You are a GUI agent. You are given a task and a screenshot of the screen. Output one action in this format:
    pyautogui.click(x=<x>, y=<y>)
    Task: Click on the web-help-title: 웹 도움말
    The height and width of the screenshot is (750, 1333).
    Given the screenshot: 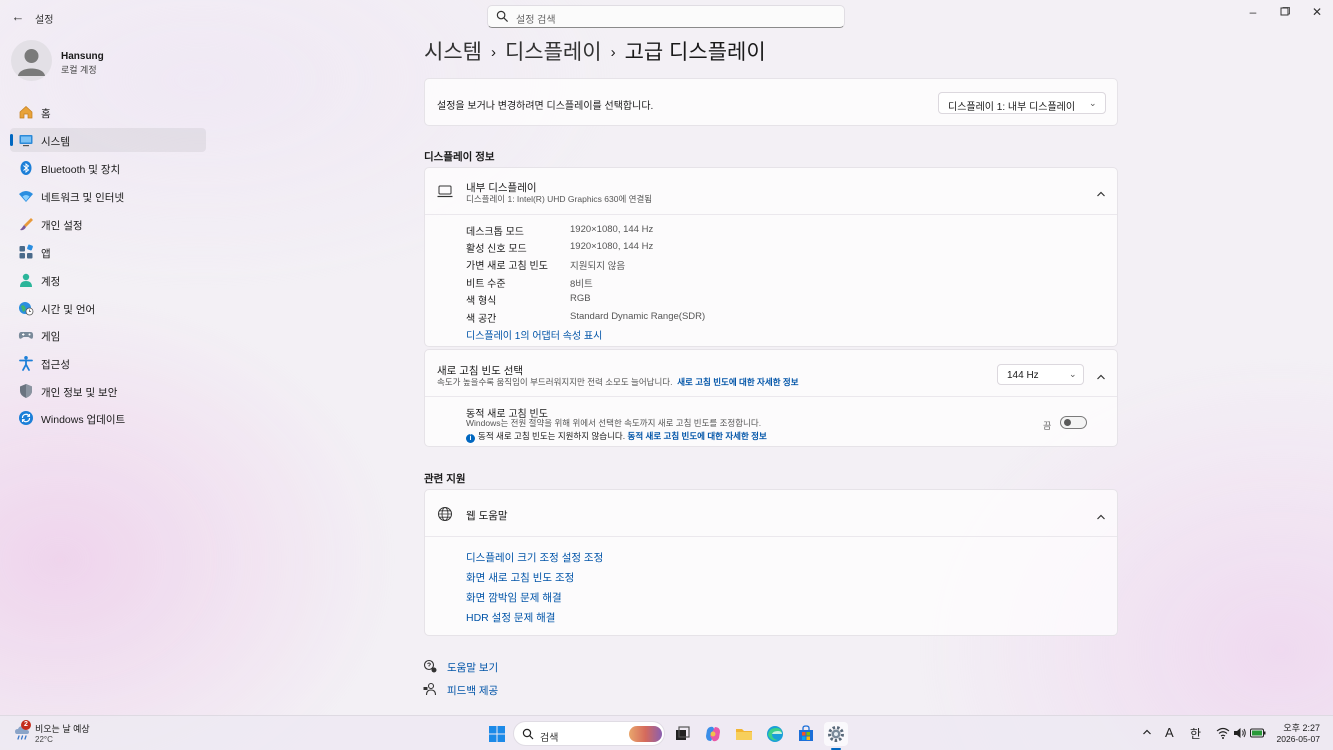 What is the action you would take?
    pyautogui.click(x=487, y=516)
    